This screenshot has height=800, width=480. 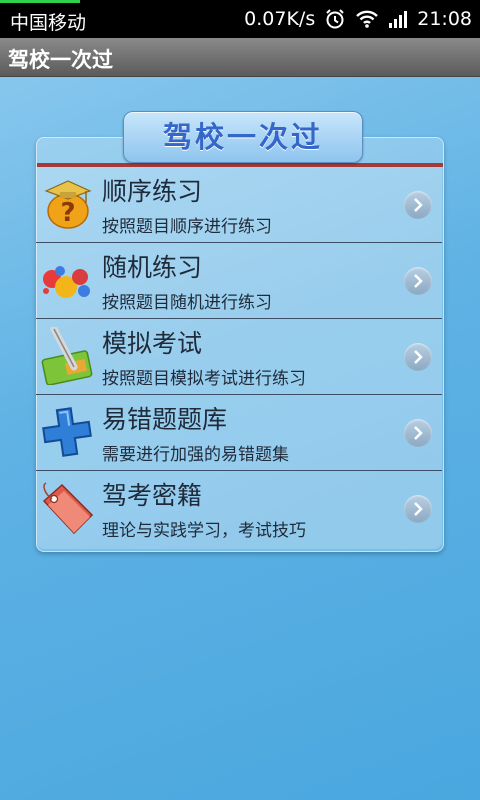 I want to click on status-progress-line, so click(x=40, y=1).